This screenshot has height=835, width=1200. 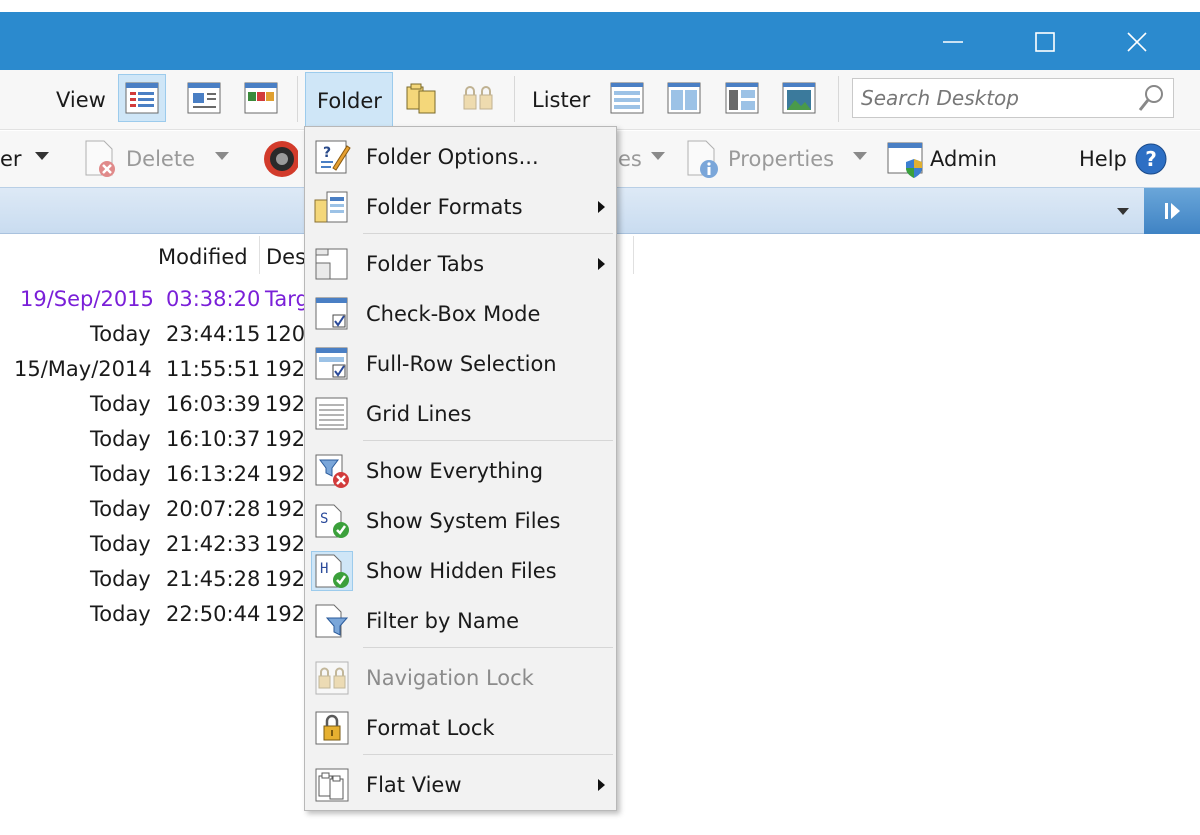 What do you see at coordinates (213, 509) in the screenshot?
I see `row-time: 20:07:28` at bounding box center [213, 509].